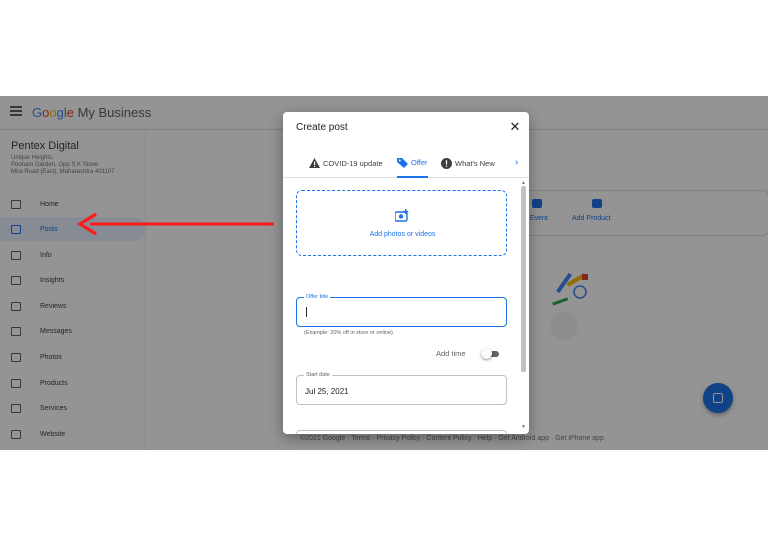 The width and height of the screenshot is (768, 545). Describe the element at coordinates (314, 163) in the screenshot. I see `warning-icon` at that location.